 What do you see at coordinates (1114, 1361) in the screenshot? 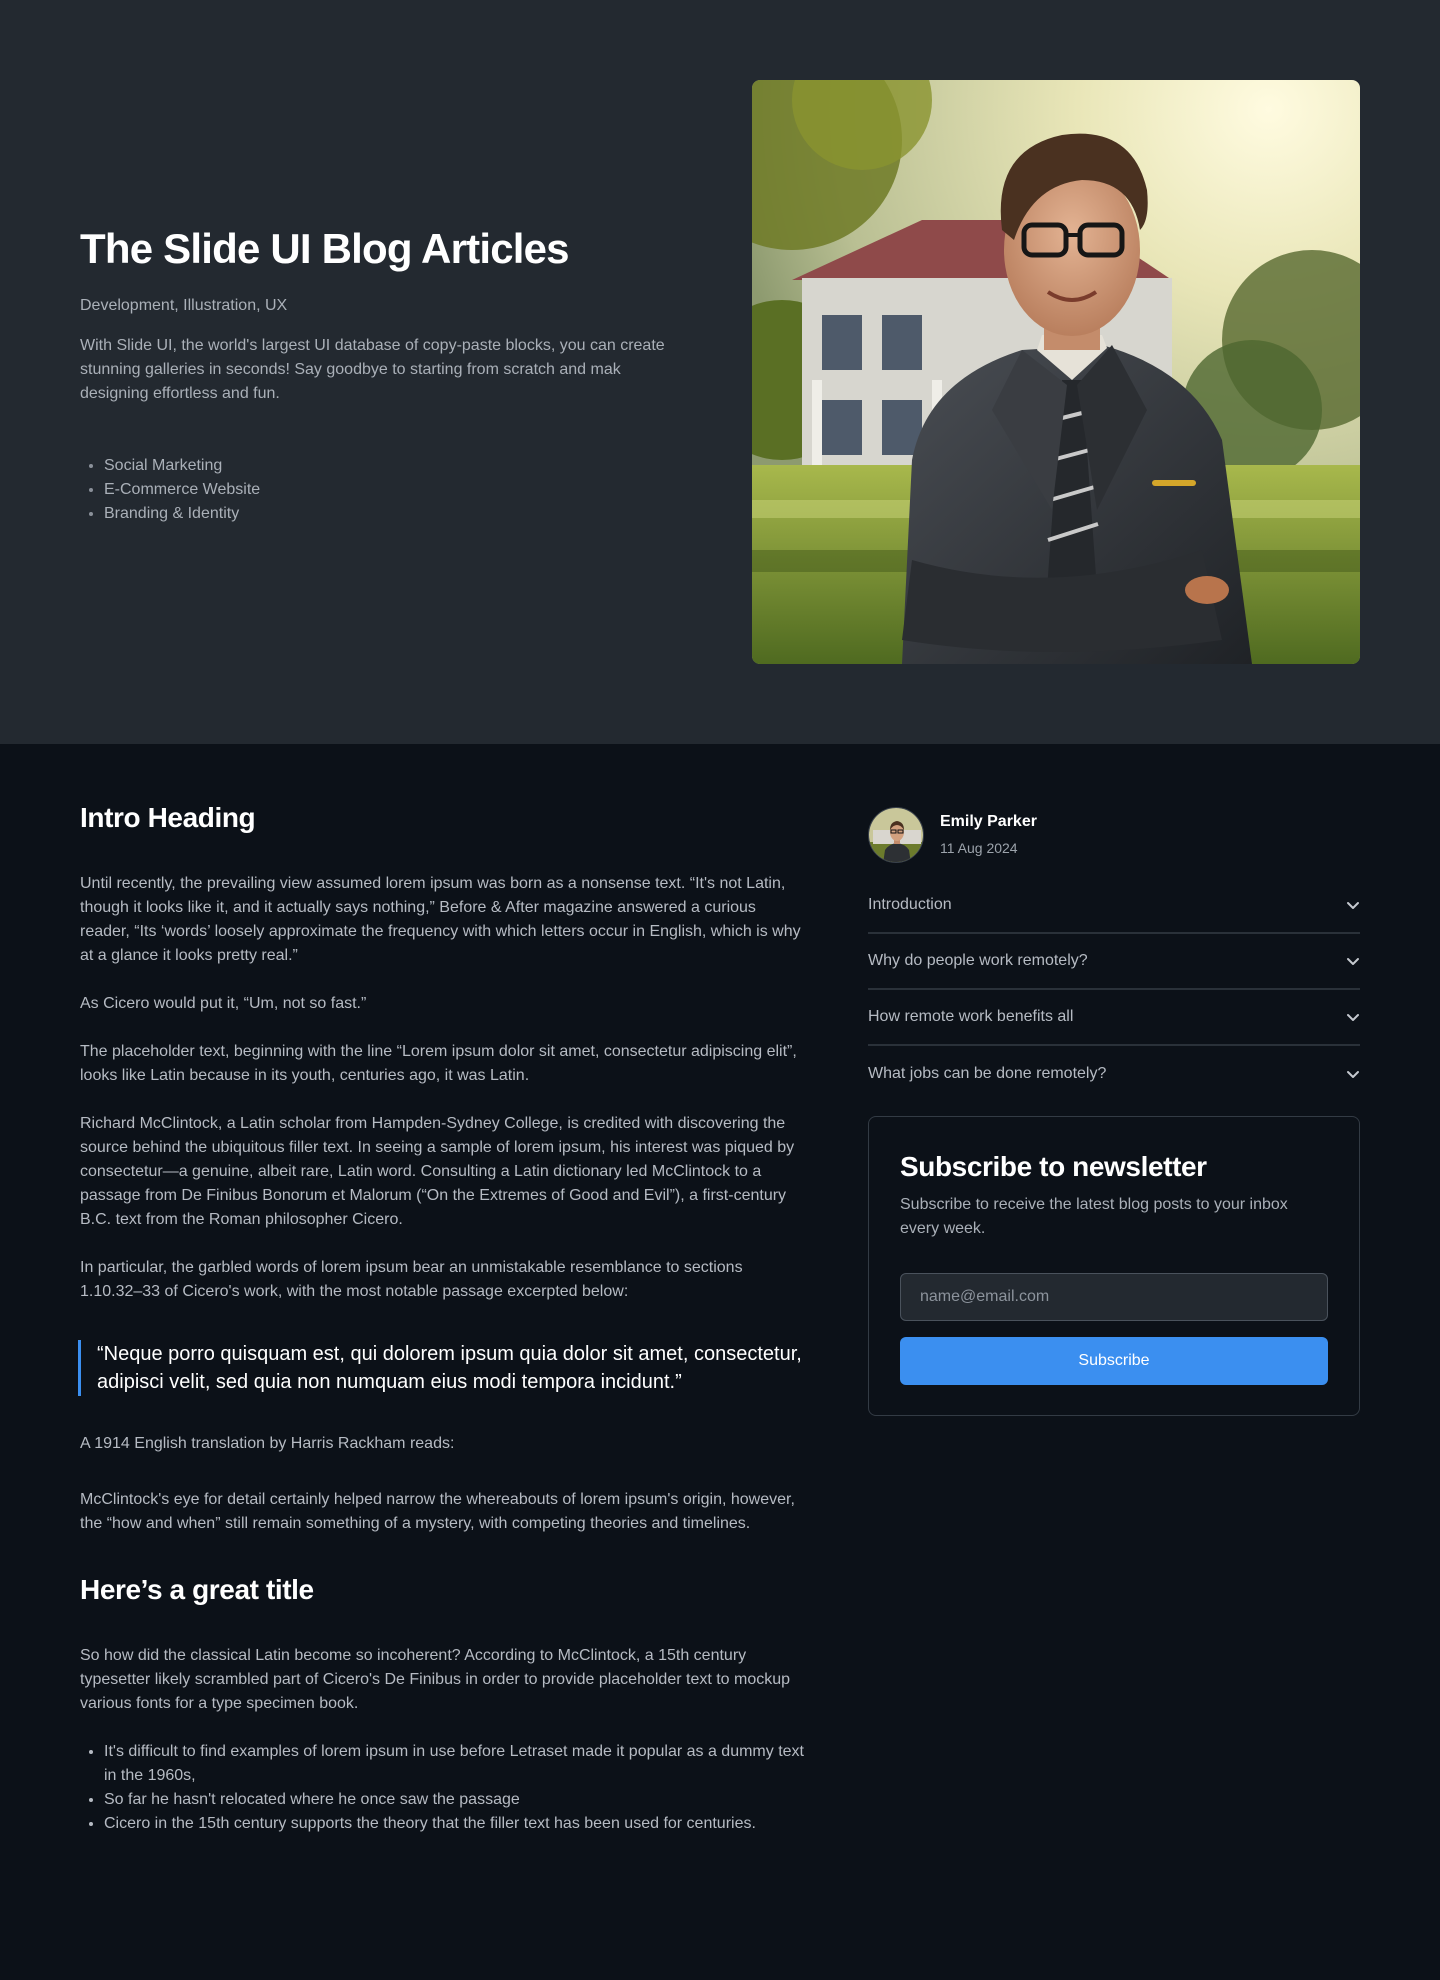
I see `subscribe-button: Subscribe` at bounding box center [1114, 1361].